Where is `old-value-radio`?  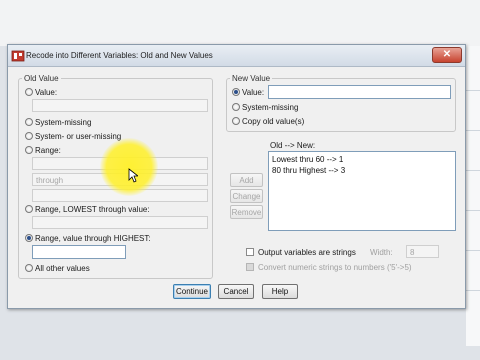 old-value-radio is located at coordinates (29, 92).